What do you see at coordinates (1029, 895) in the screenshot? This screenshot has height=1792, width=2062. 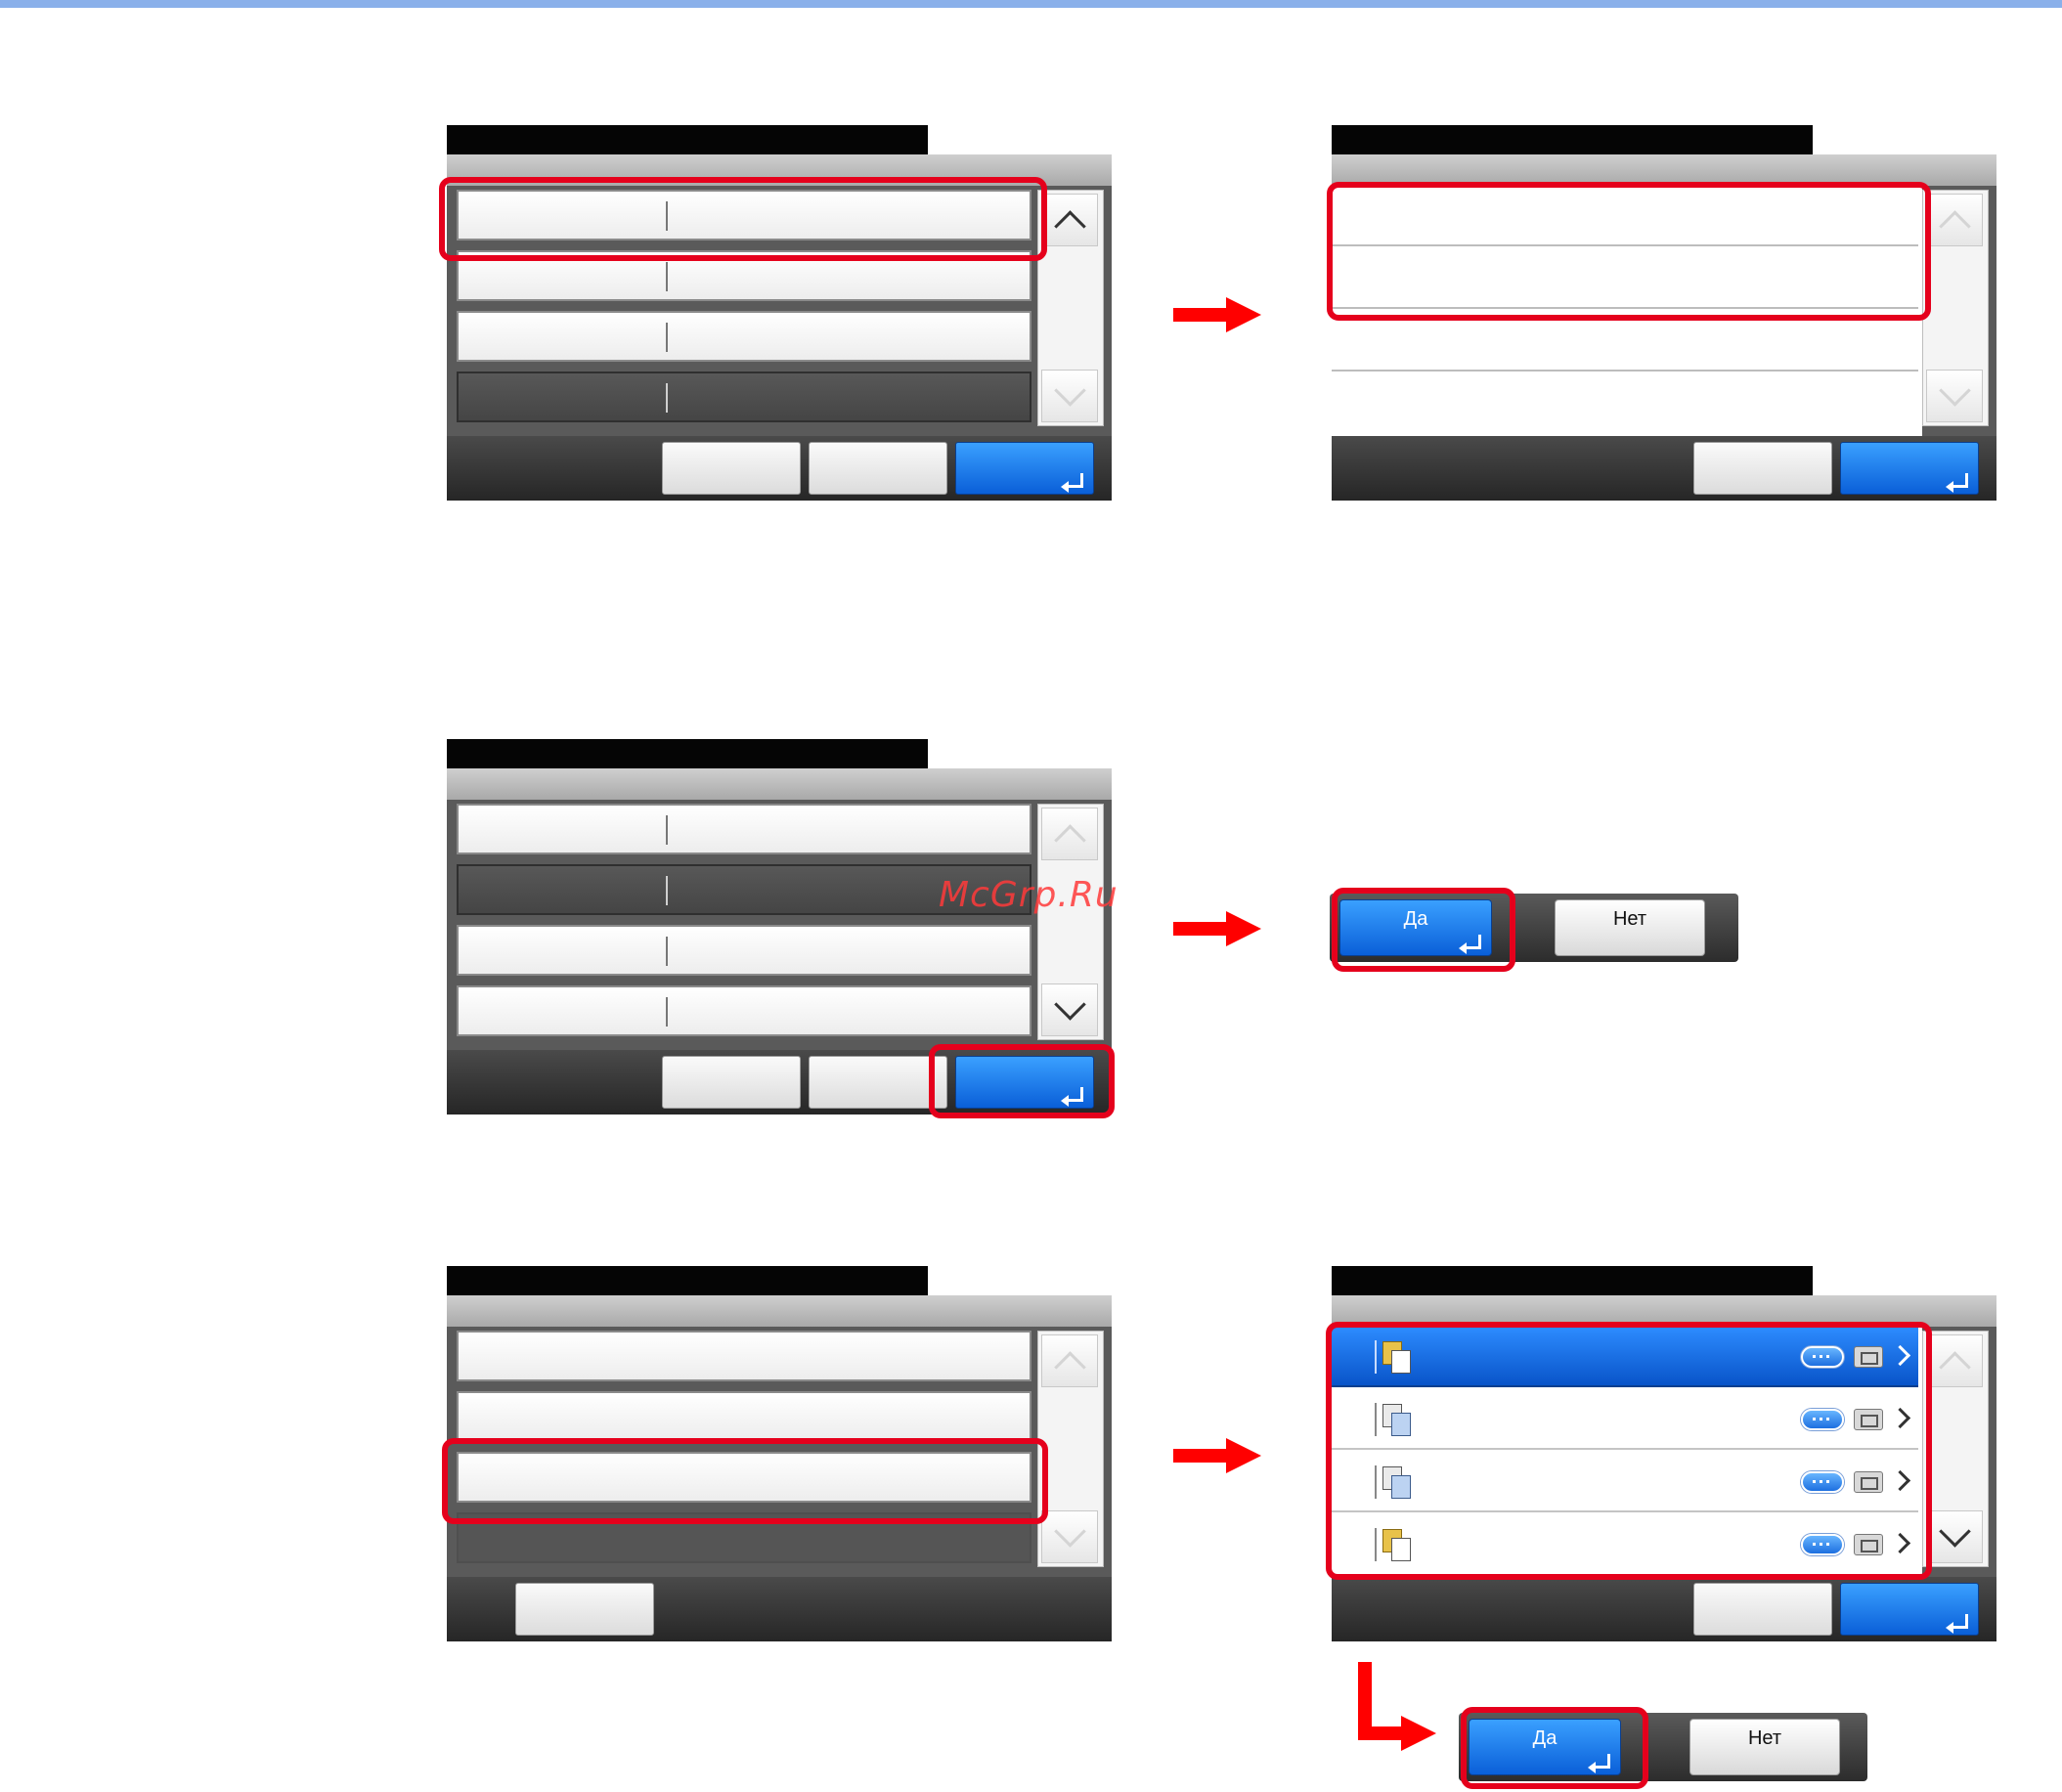 I see `watermark: McGrp.Ru` at bounding box center [1029, 895].